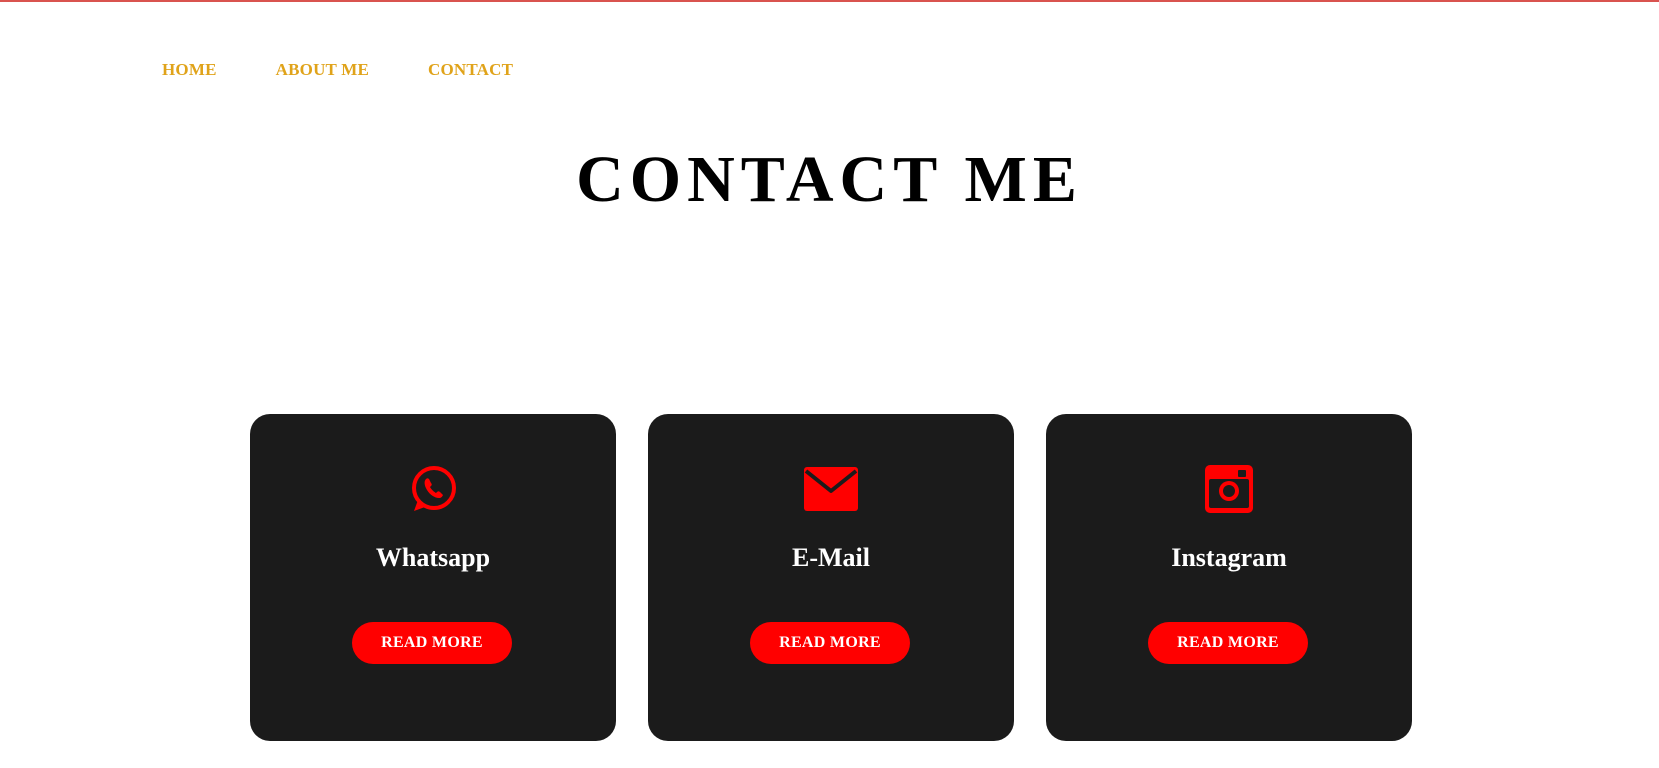 This screenshot has width=1659, height=768. Describe the element at coordinates (470, 70) in the screenshot. I see `nav-contact-link: CONTACT` at that location.